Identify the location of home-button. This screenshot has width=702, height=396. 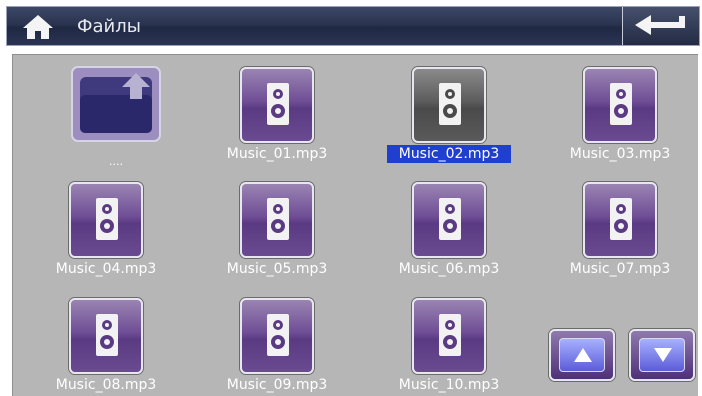
(41, 27).